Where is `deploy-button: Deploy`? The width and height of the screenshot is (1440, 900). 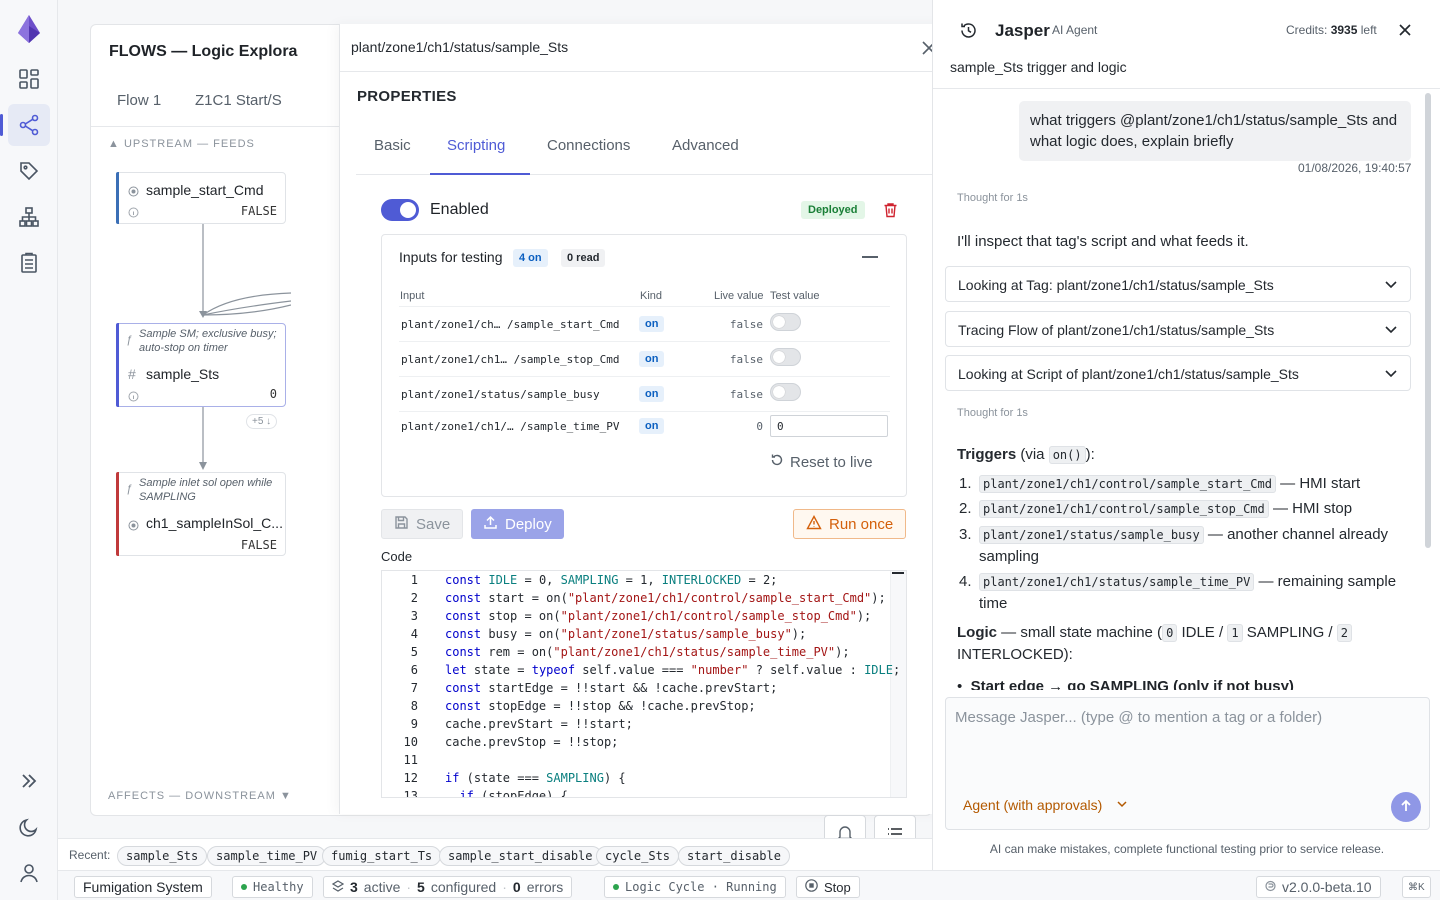 deploy-button: Deploy is located at coordinates (517, 524).